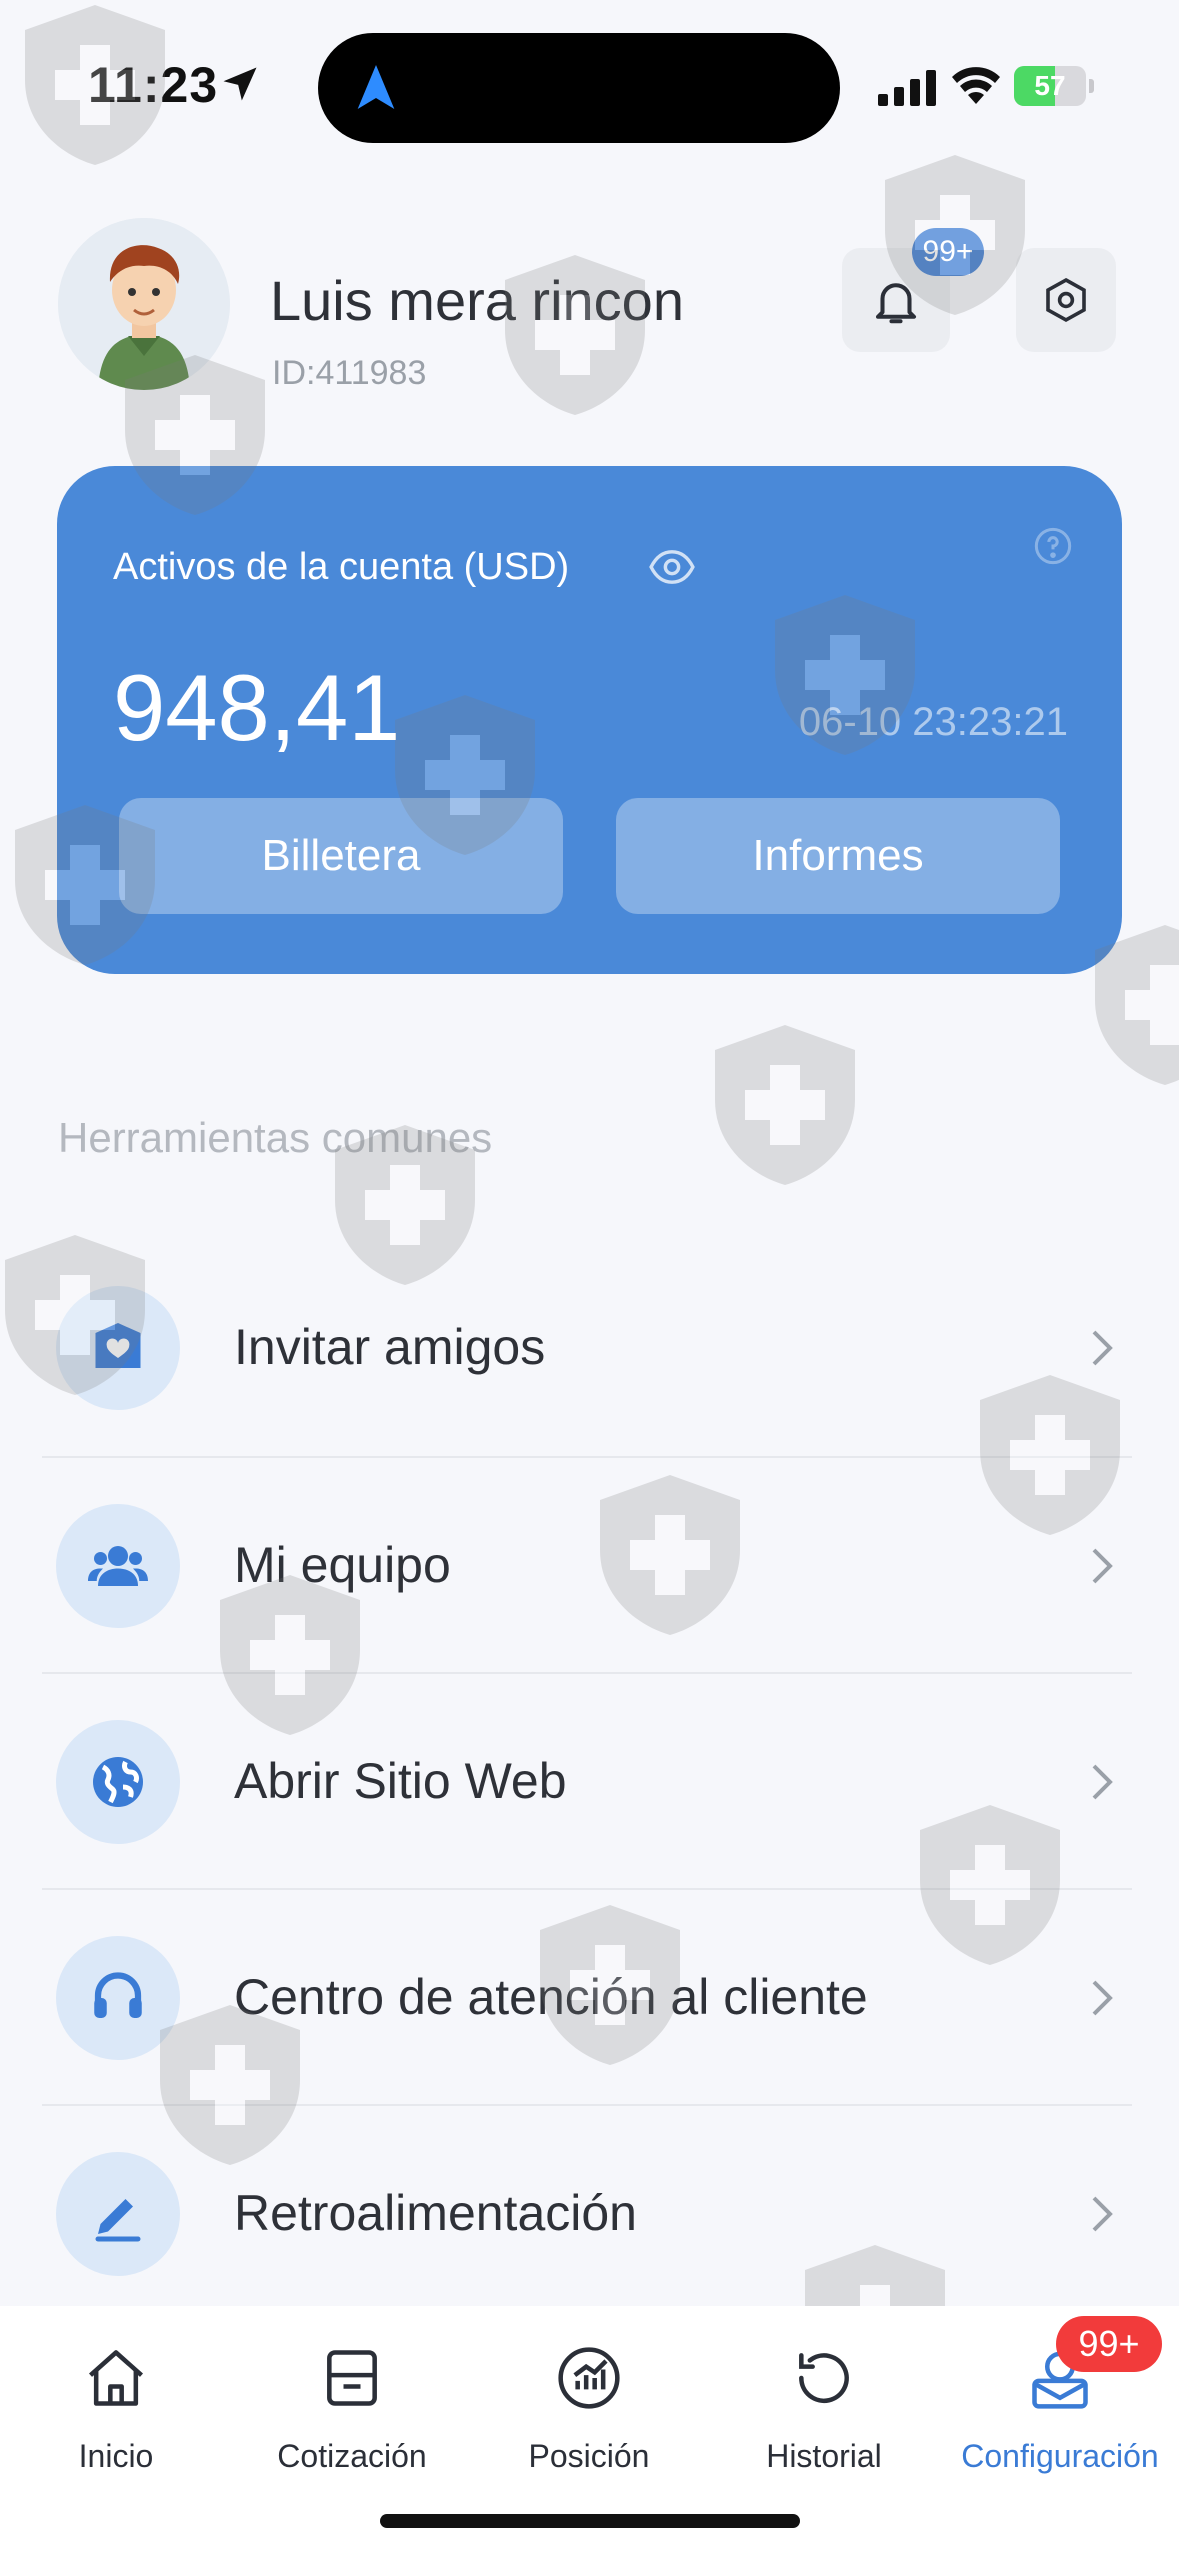 This screenshot has height=2556, width=1179. Describe the element at coordinates (824, 2378) in the screenshot. I see `history-icon` at that location.